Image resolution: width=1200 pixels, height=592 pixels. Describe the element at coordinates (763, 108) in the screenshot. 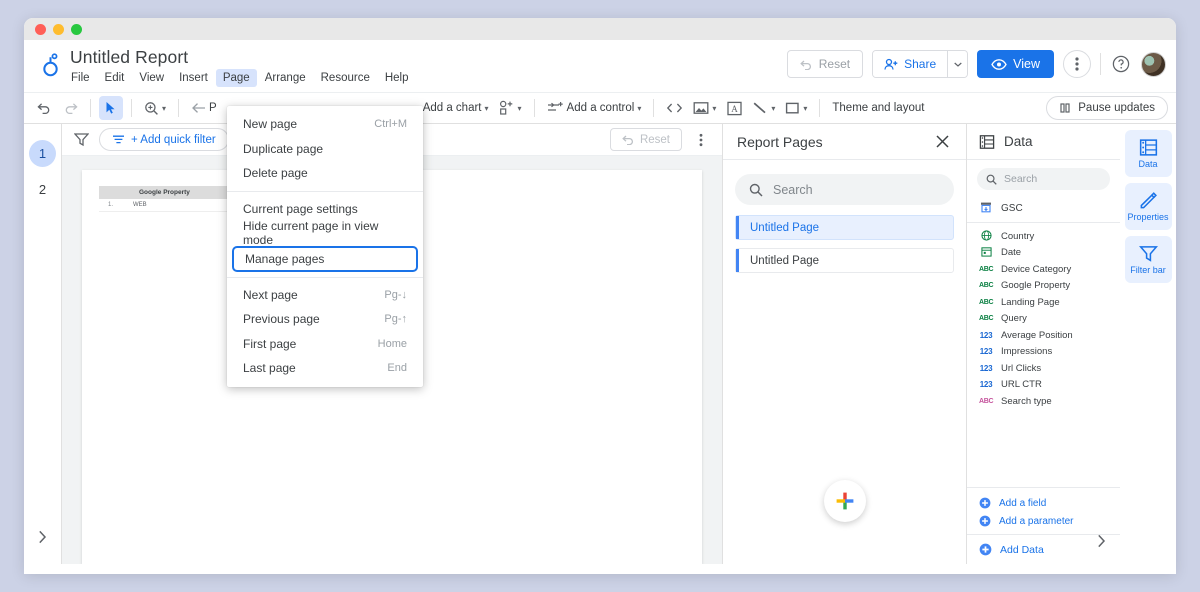

I see `line-button: ▾` at that location.